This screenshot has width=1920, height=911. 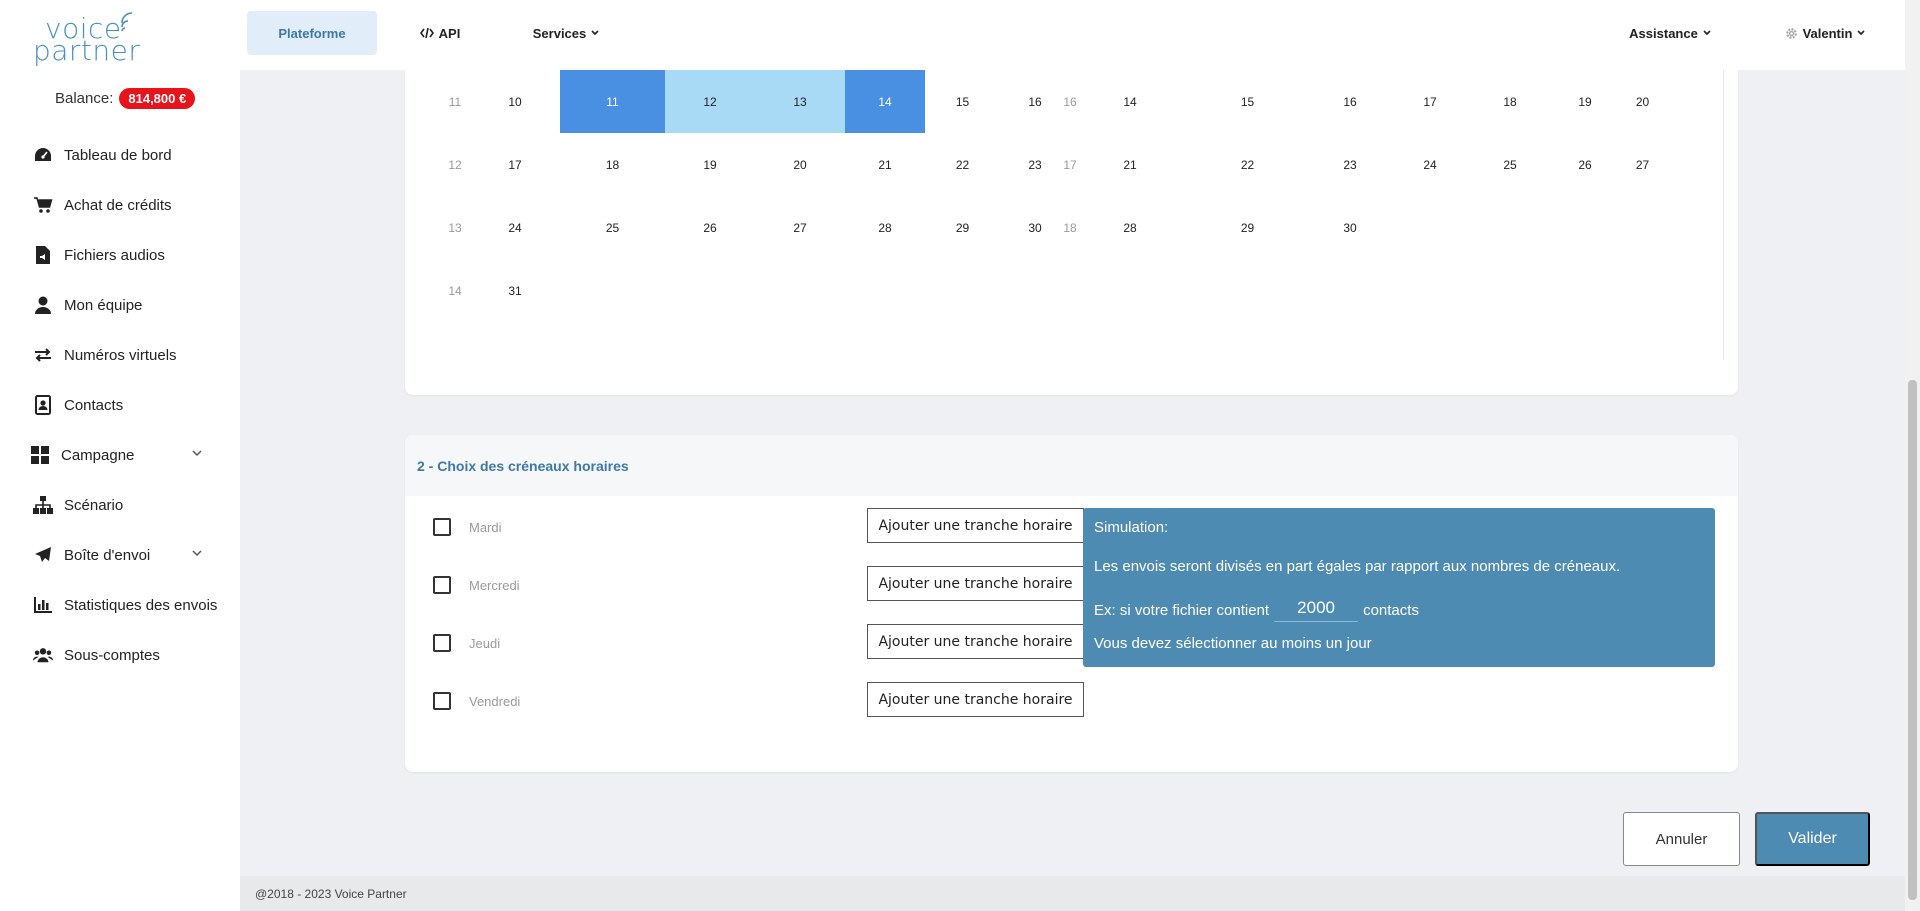 I want to click on day-row-jeudi: Jeudi Ajouter une tranche horaire, so click(x=756, y=642).